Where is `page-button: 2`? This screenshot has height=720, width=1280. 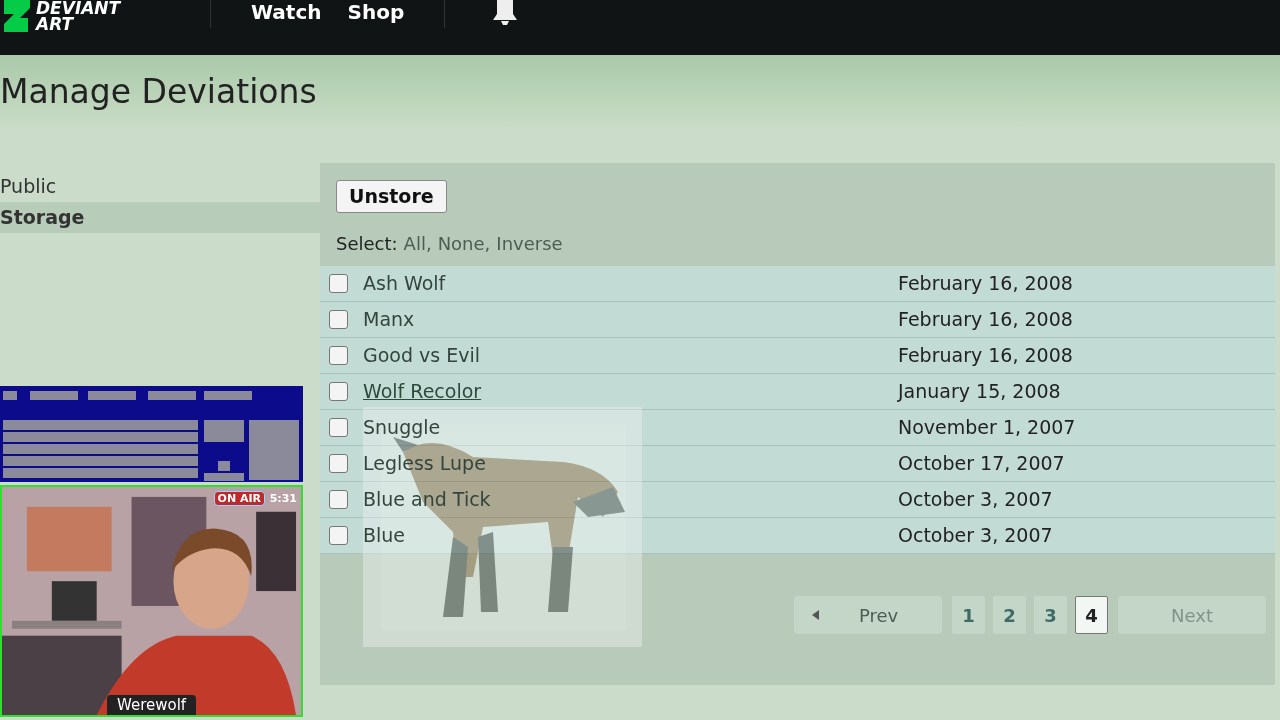 page-button: 2 is located at coordinates (1009, 615).